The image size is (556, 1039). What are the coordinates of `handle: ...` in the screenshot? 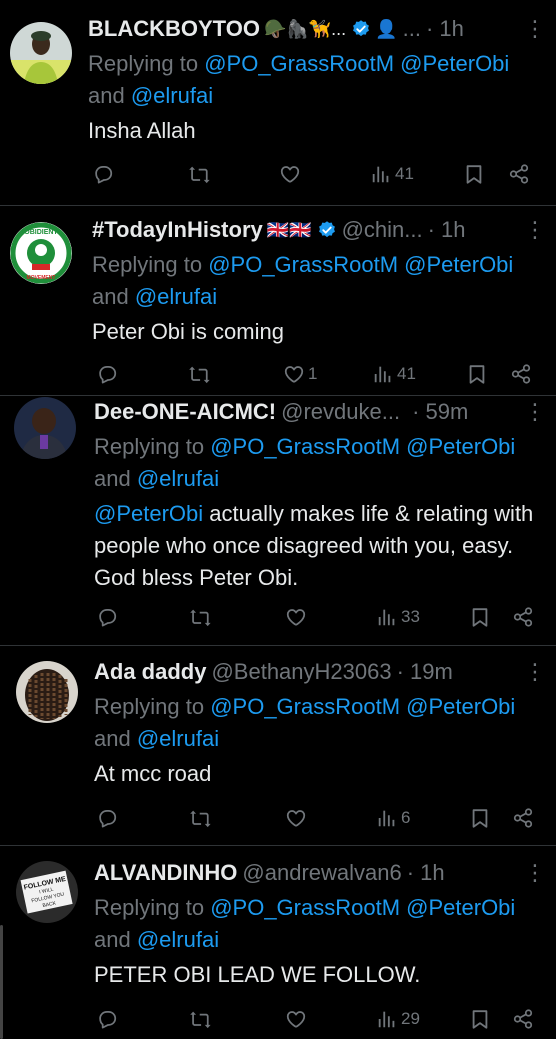 It's located at (412, 29).